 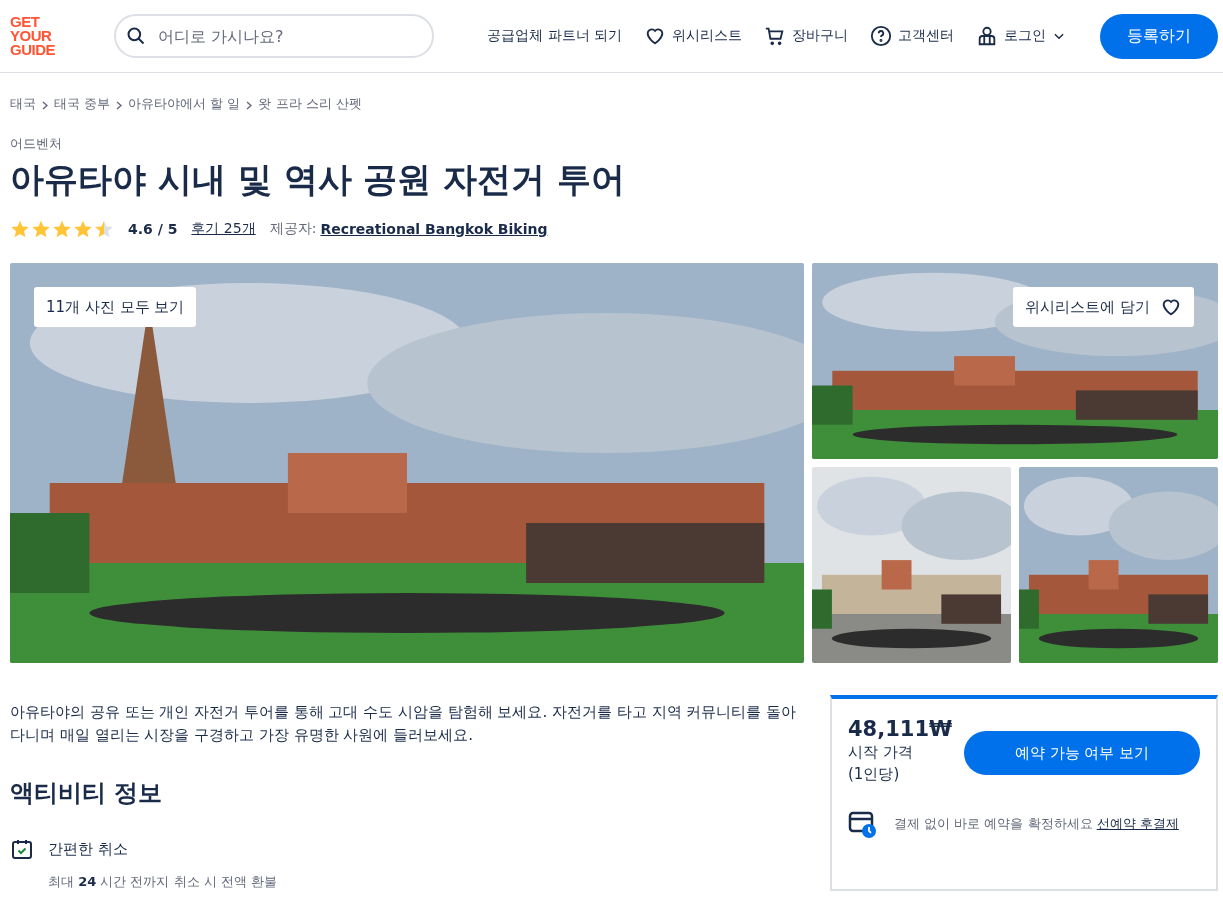 What do you see at coordinates (153, 229) in the screenshot?
I see `rating-score: 4.6 / 5` at bounding box center [153, 229].